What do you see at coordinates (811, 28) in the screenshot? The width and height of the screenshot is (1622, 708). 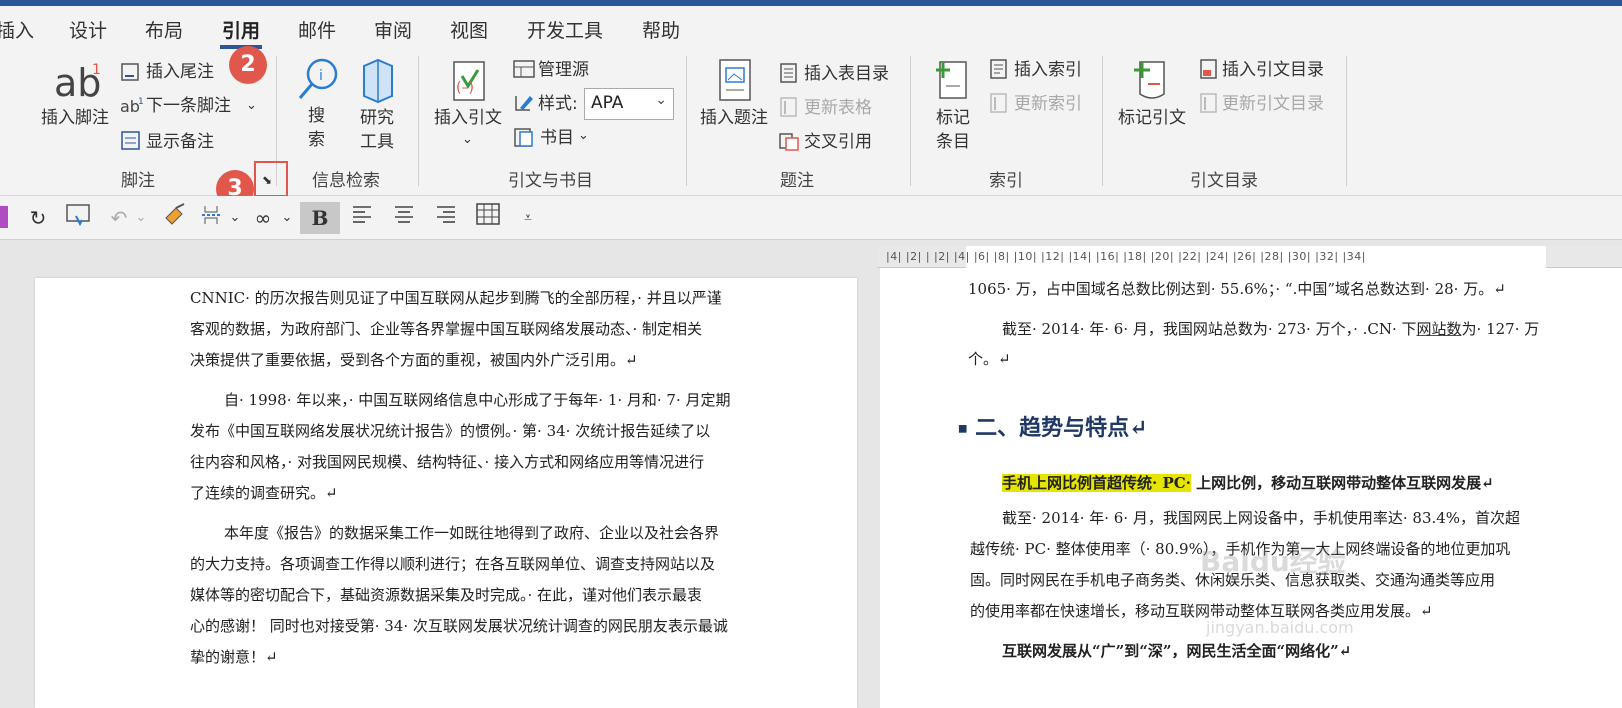 I see `ribbon-tabs: 插入 设计 布局 引用 邮件 审阅 视图 开发工具 帮助` at bounding box center [811, 28].